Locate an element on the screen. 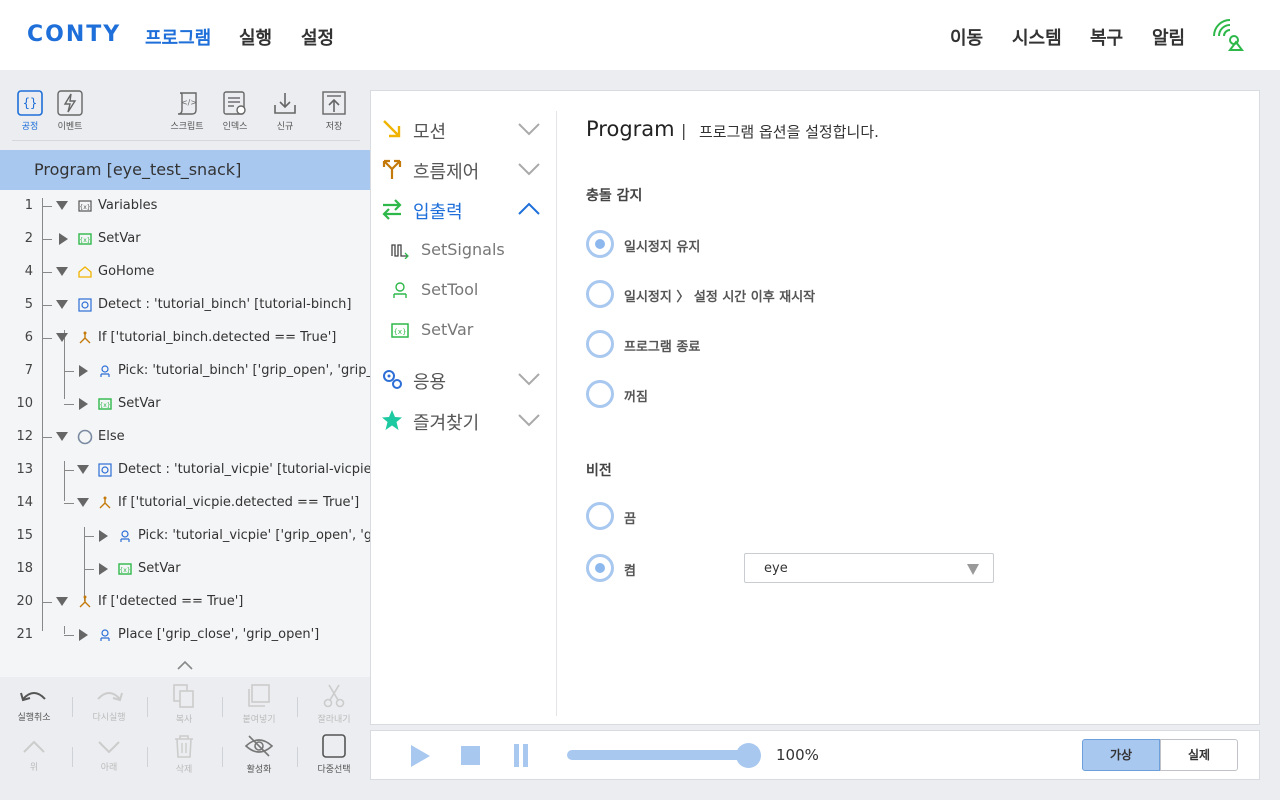  move-down-button: 아래 is located at coordinates (109, 755).